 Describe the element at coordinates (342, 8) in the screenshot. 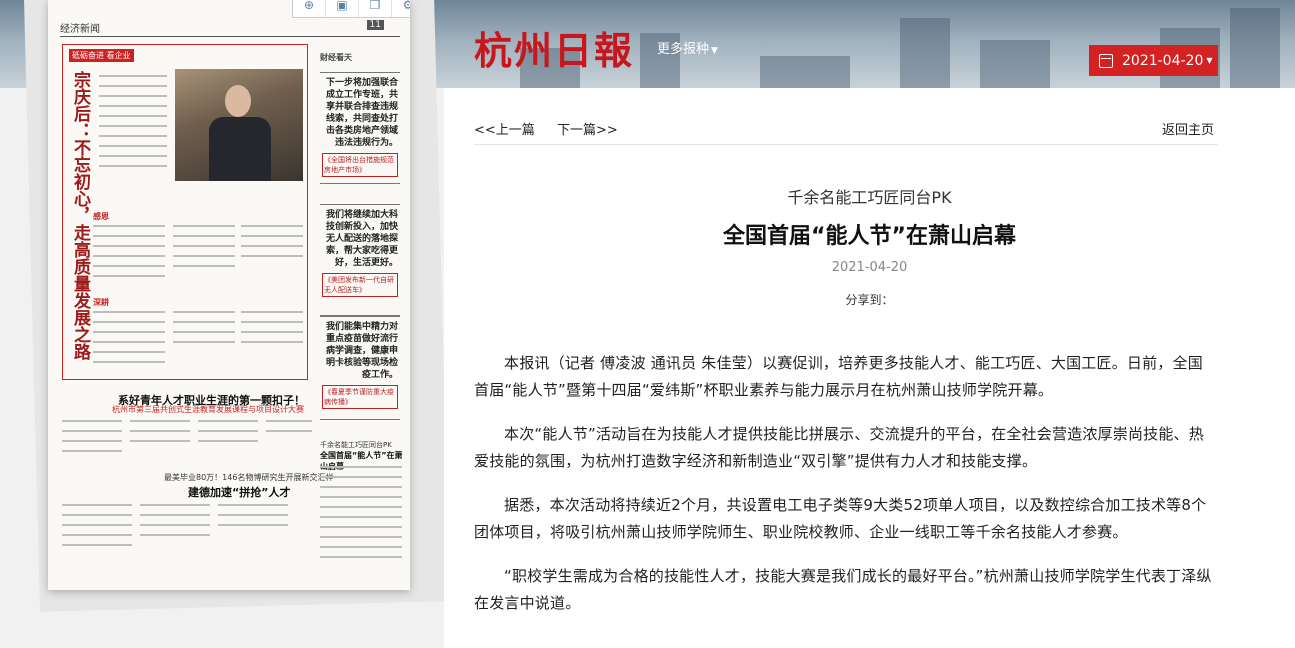

I see `save-icon: ▣` at that location.